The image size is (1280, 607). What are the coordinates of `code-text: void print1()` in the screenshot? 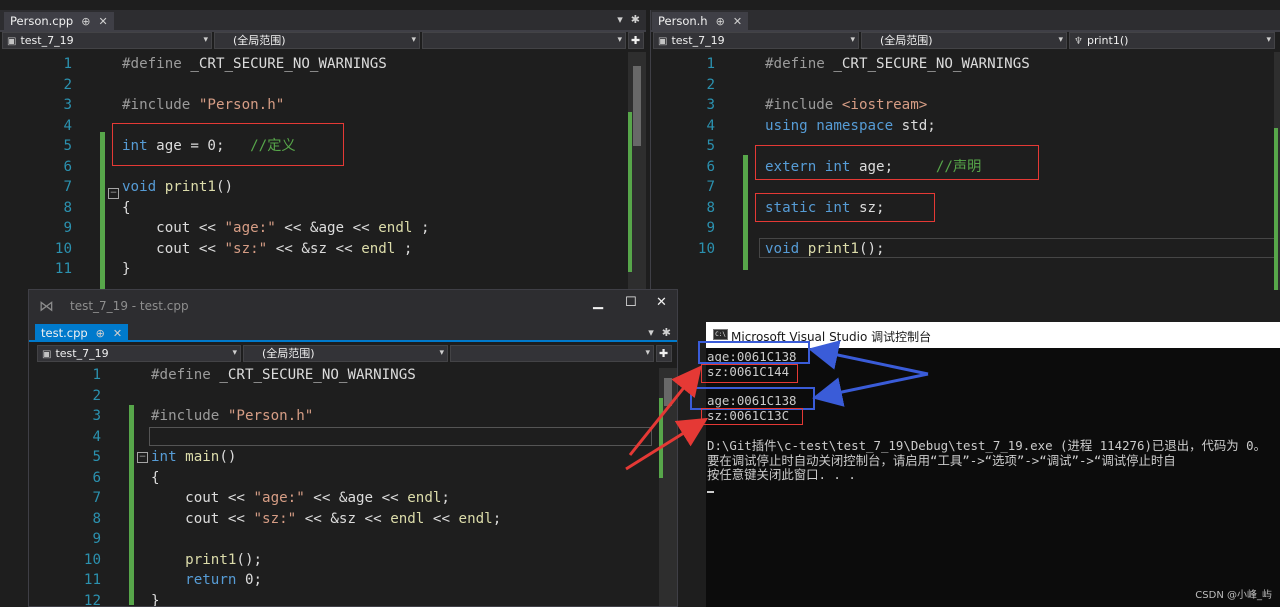 It's located at (177, 187).